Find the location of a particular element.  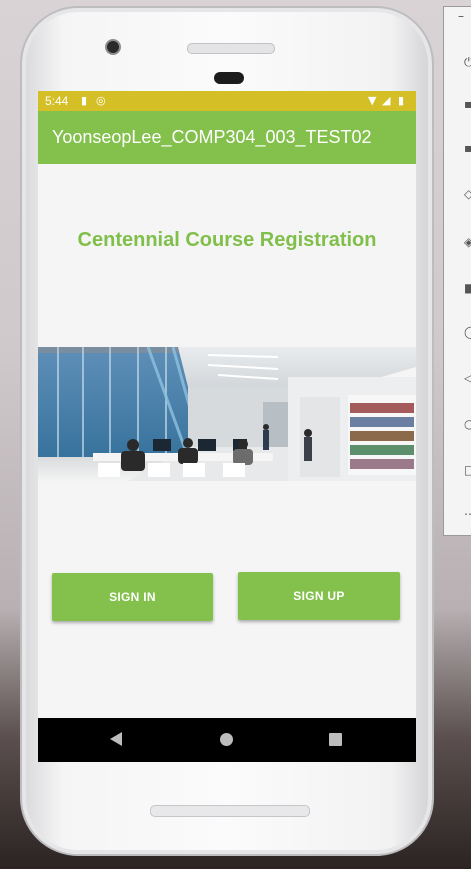

app-title: YoonseopLee_COMP304_003_TEST02 is located at coordinates (212, 137).